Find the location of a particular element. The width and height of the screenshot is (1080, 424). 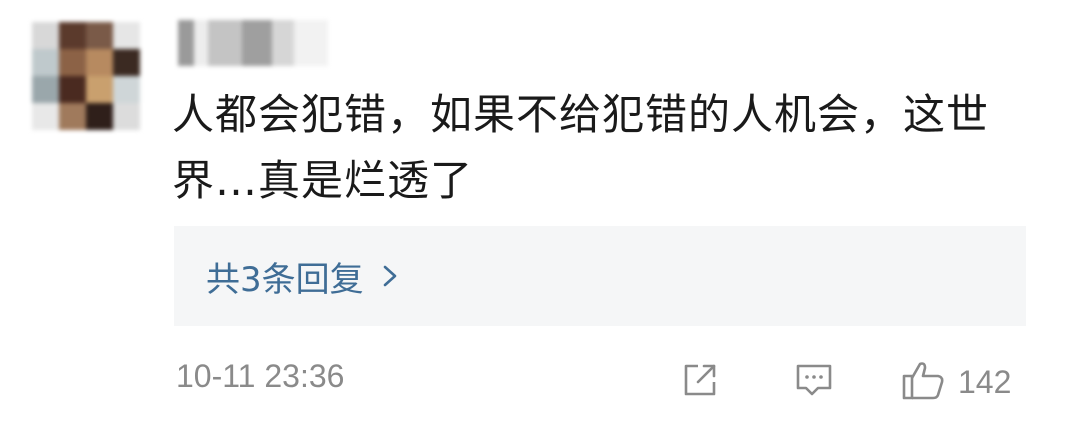

thumbs-up-icon is located at coordinates (924, 382).